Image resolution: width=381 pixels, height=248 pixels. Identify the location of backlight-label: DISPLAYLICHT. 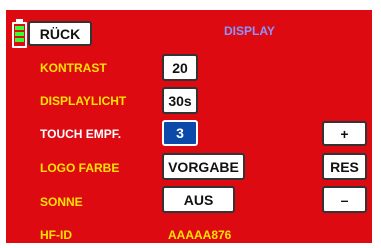
(83, 101).